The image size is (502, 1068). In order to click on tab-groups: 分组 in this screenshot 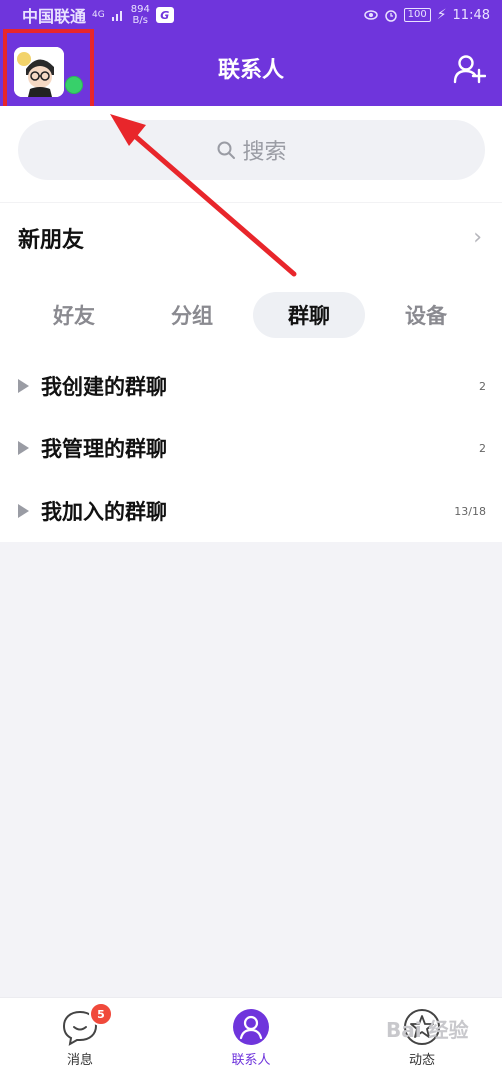, I will do `click(192, 315)`.